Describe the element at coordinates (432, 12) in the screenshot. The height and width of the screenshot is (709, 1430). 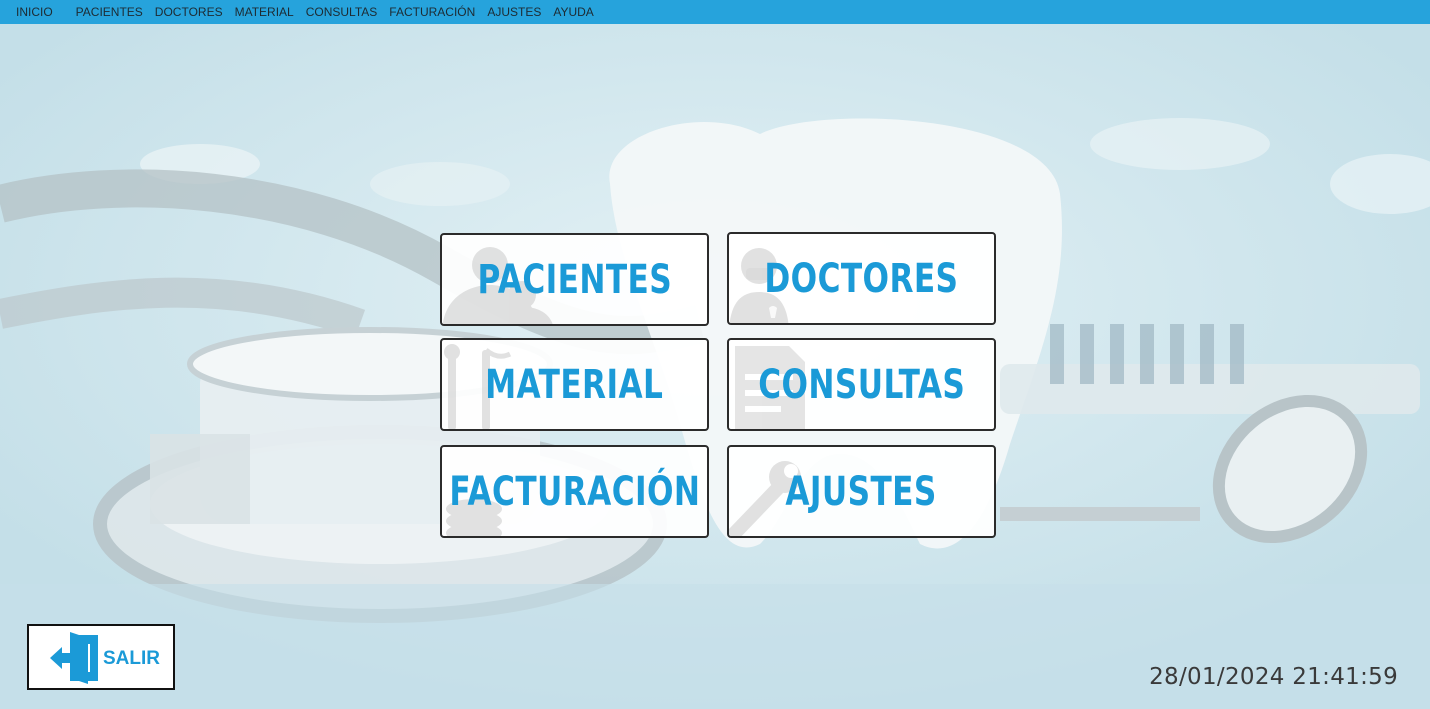
I see `menu-item-facturacion: FACTURACIÓN` at that location.